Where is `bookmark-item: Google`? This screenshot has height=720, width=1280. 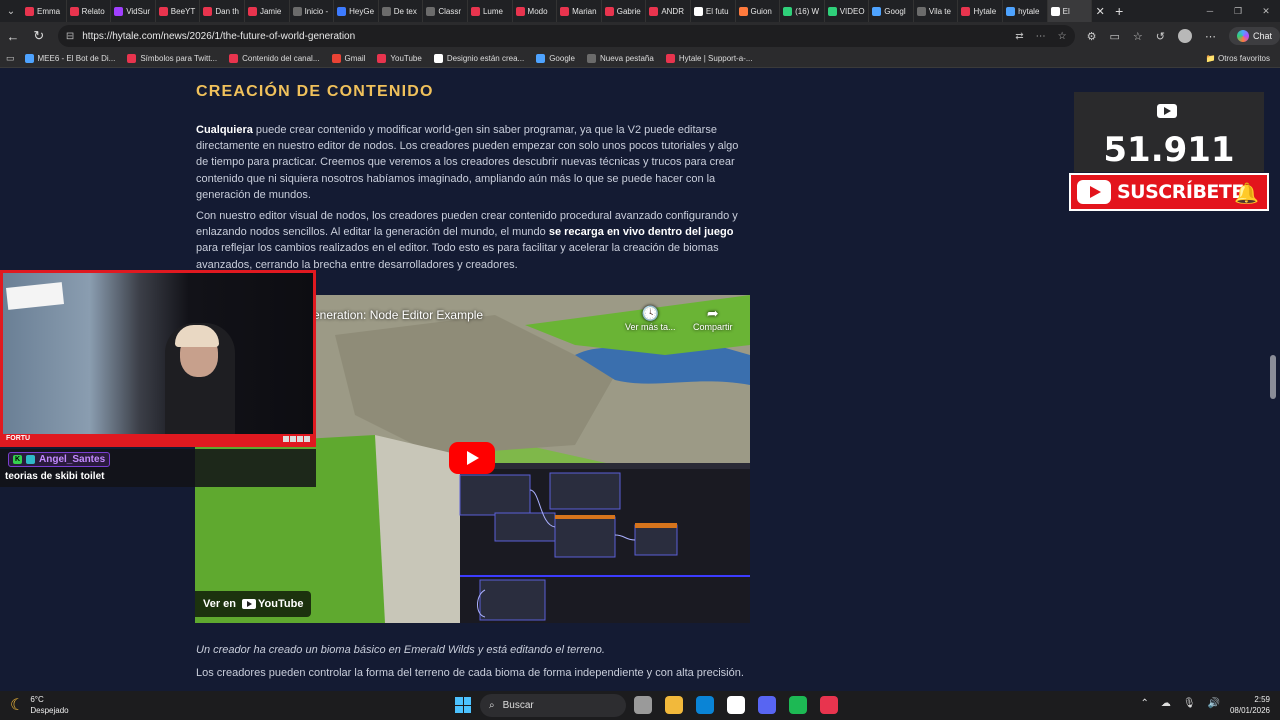
bookmark-item: Google is located at coordinates (555, 58).